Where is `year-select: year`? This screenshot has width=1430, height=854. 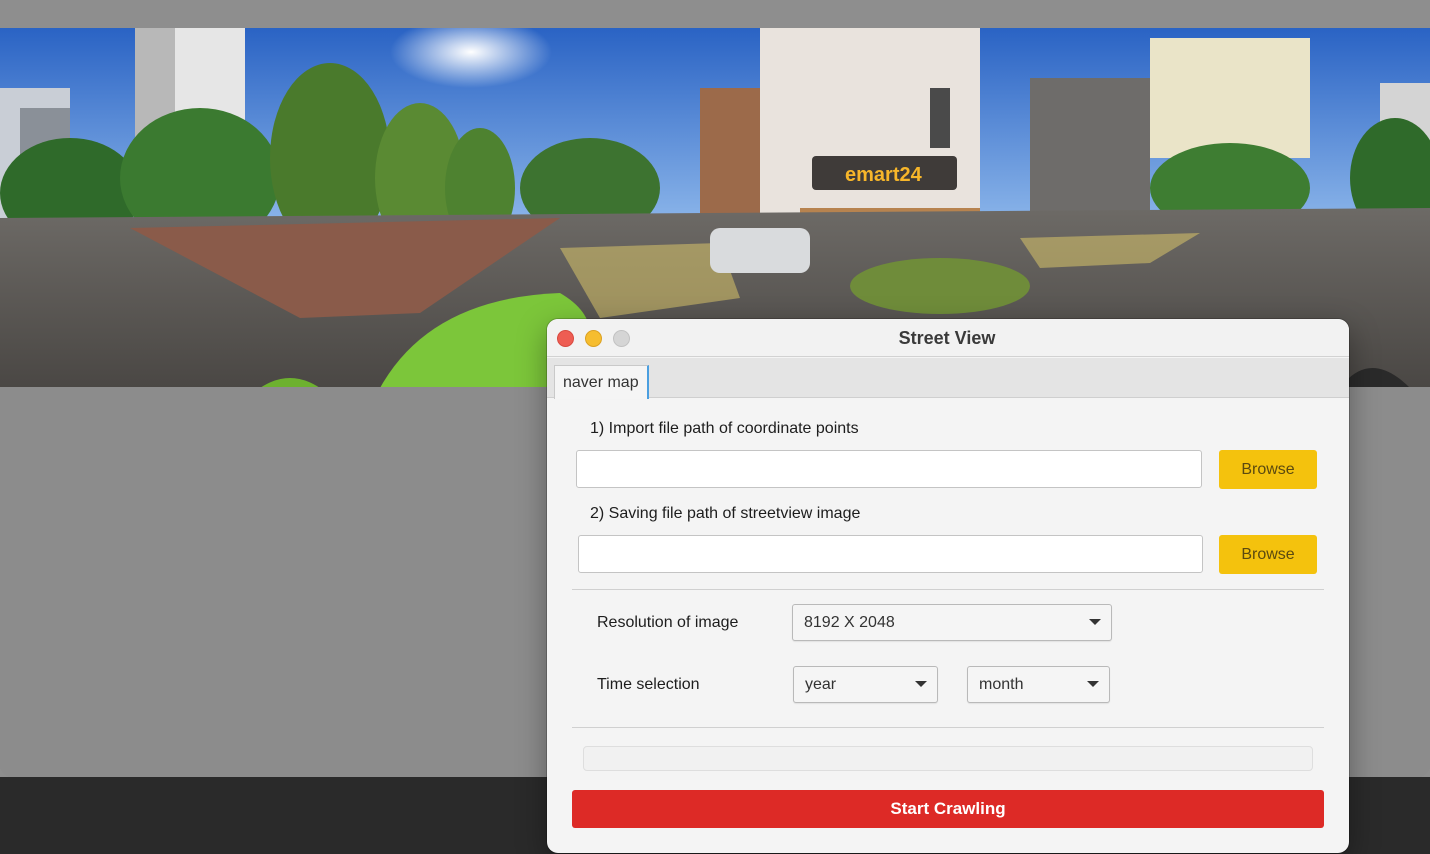 year-select: year is located at coordinates (865, 684).